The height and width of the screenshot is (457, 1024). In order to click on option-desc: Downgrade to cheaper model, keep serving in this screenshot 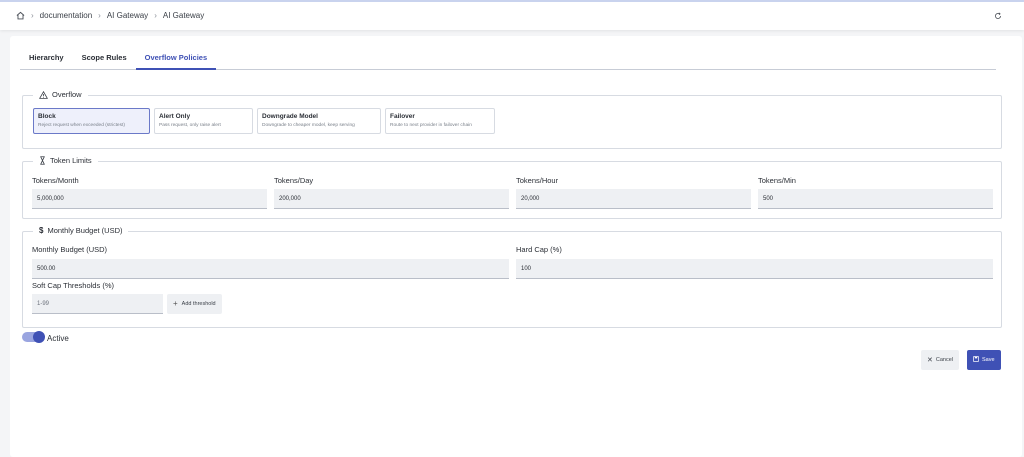, I will do `click(308, 125)`.